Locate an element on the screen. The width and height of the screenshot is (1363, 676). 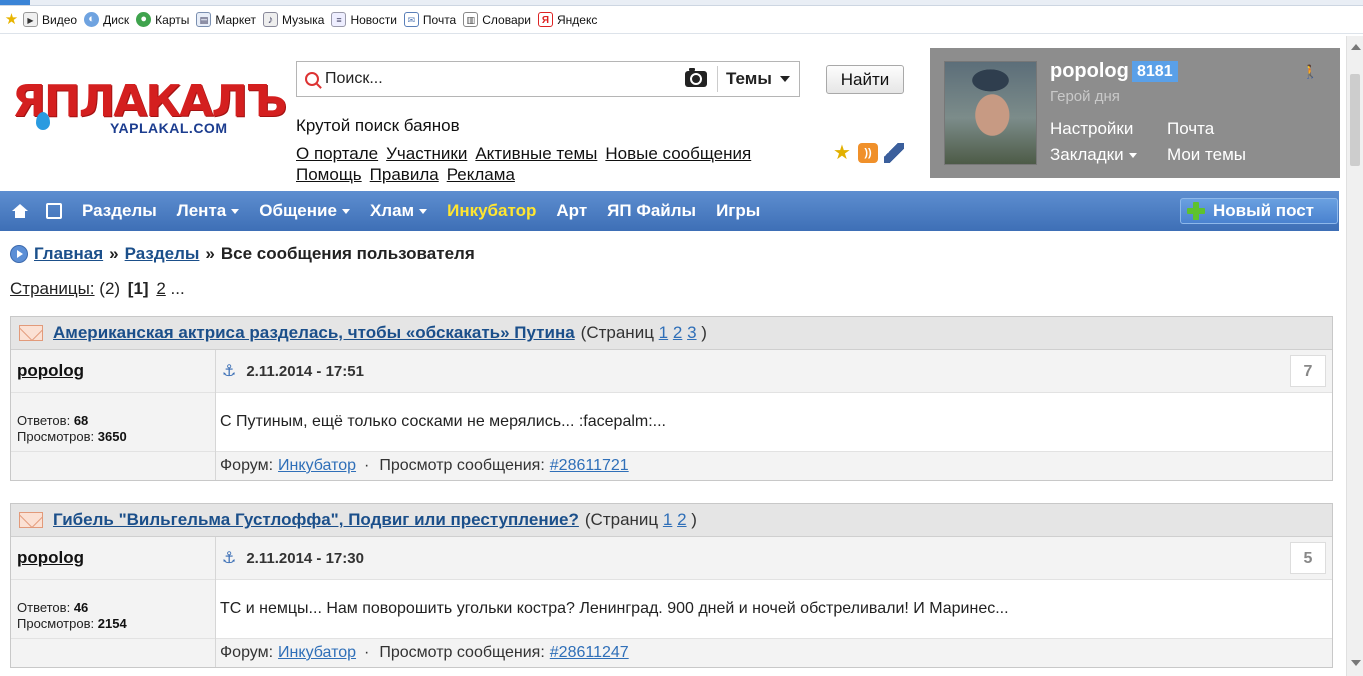
like-icon is located at coordinates (54, 211).